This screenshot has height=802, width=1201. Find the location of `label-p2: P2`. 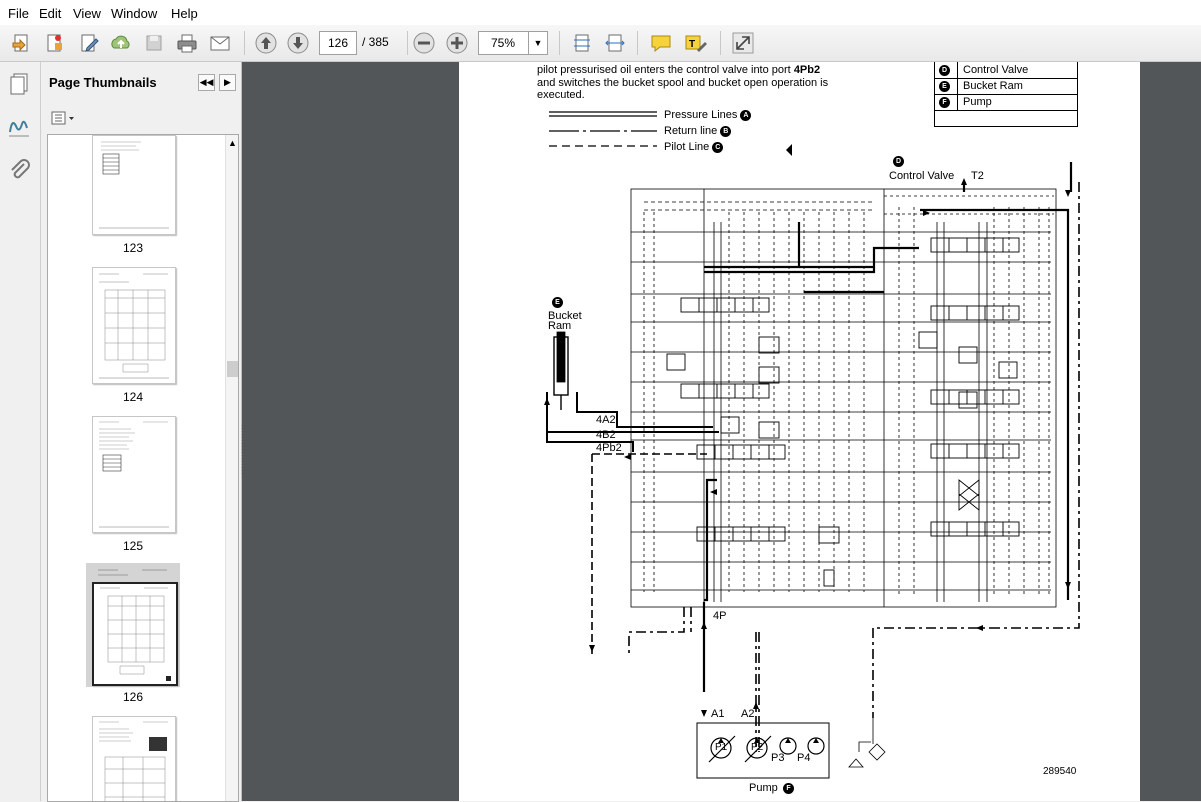

label-p2: P2 is located at coordinates (757, 747).